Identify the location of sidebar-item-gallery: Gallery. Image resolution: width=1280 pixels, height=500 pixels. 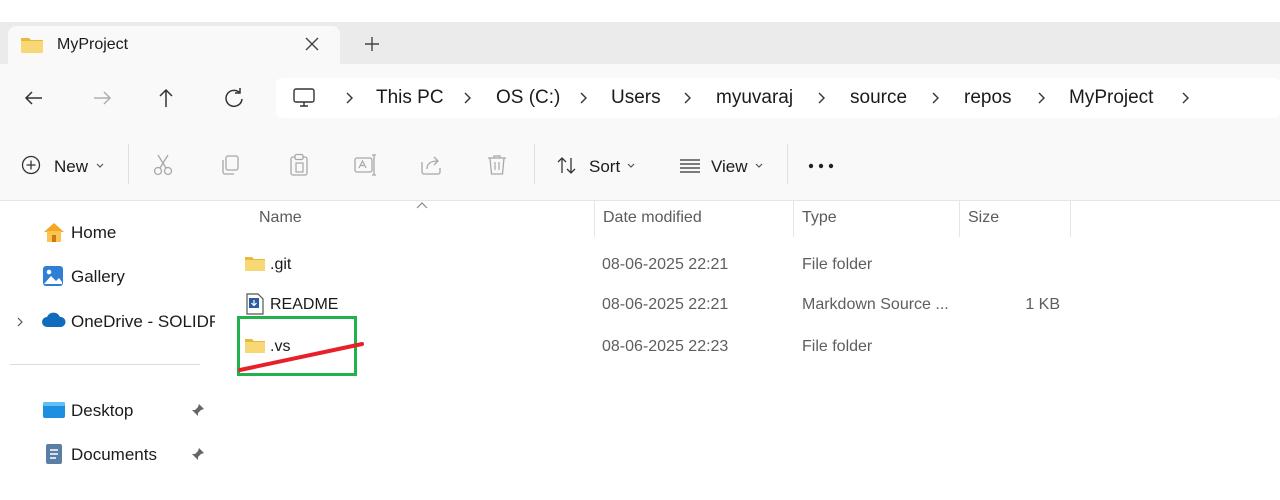
(120, 277).